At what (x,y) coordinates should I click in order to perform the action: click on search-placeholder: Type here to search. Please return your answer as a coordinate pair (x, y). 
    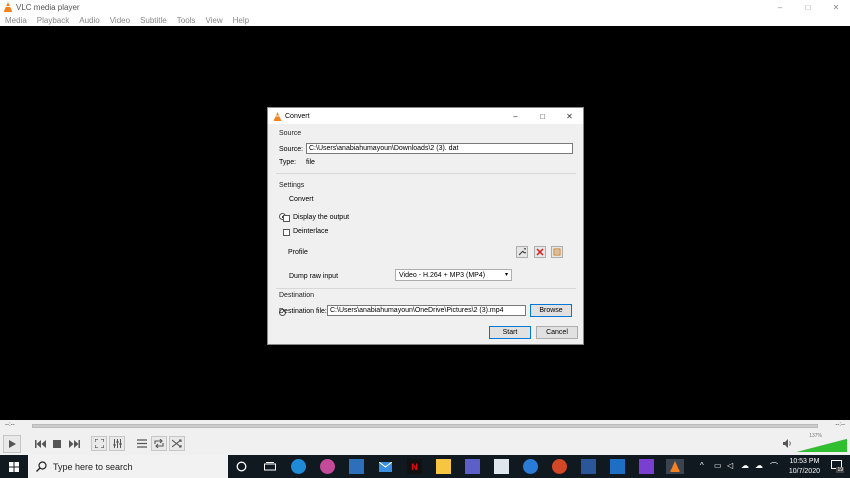
    Looking at the image, I should click on (93, 466).